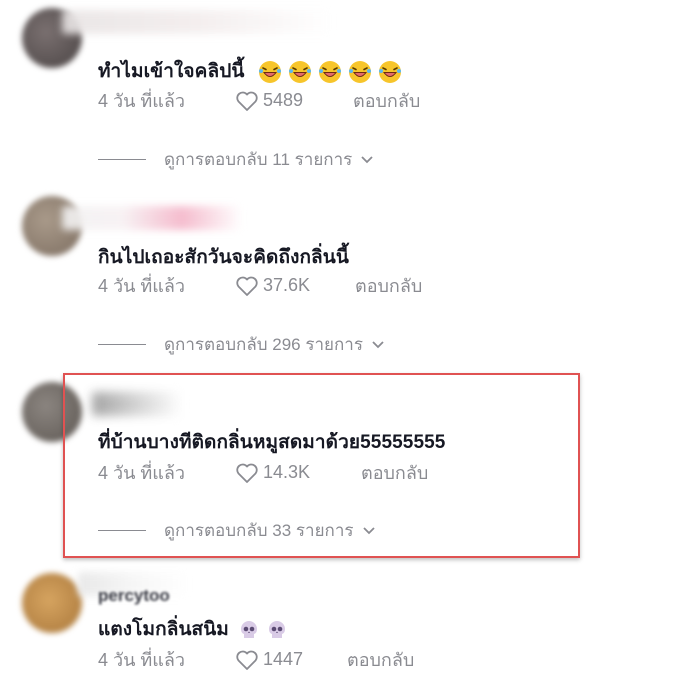 The image size is (681, 686). I want to click on comment-text: แตงโมกลิ่นสนิม, so click(196, 629).